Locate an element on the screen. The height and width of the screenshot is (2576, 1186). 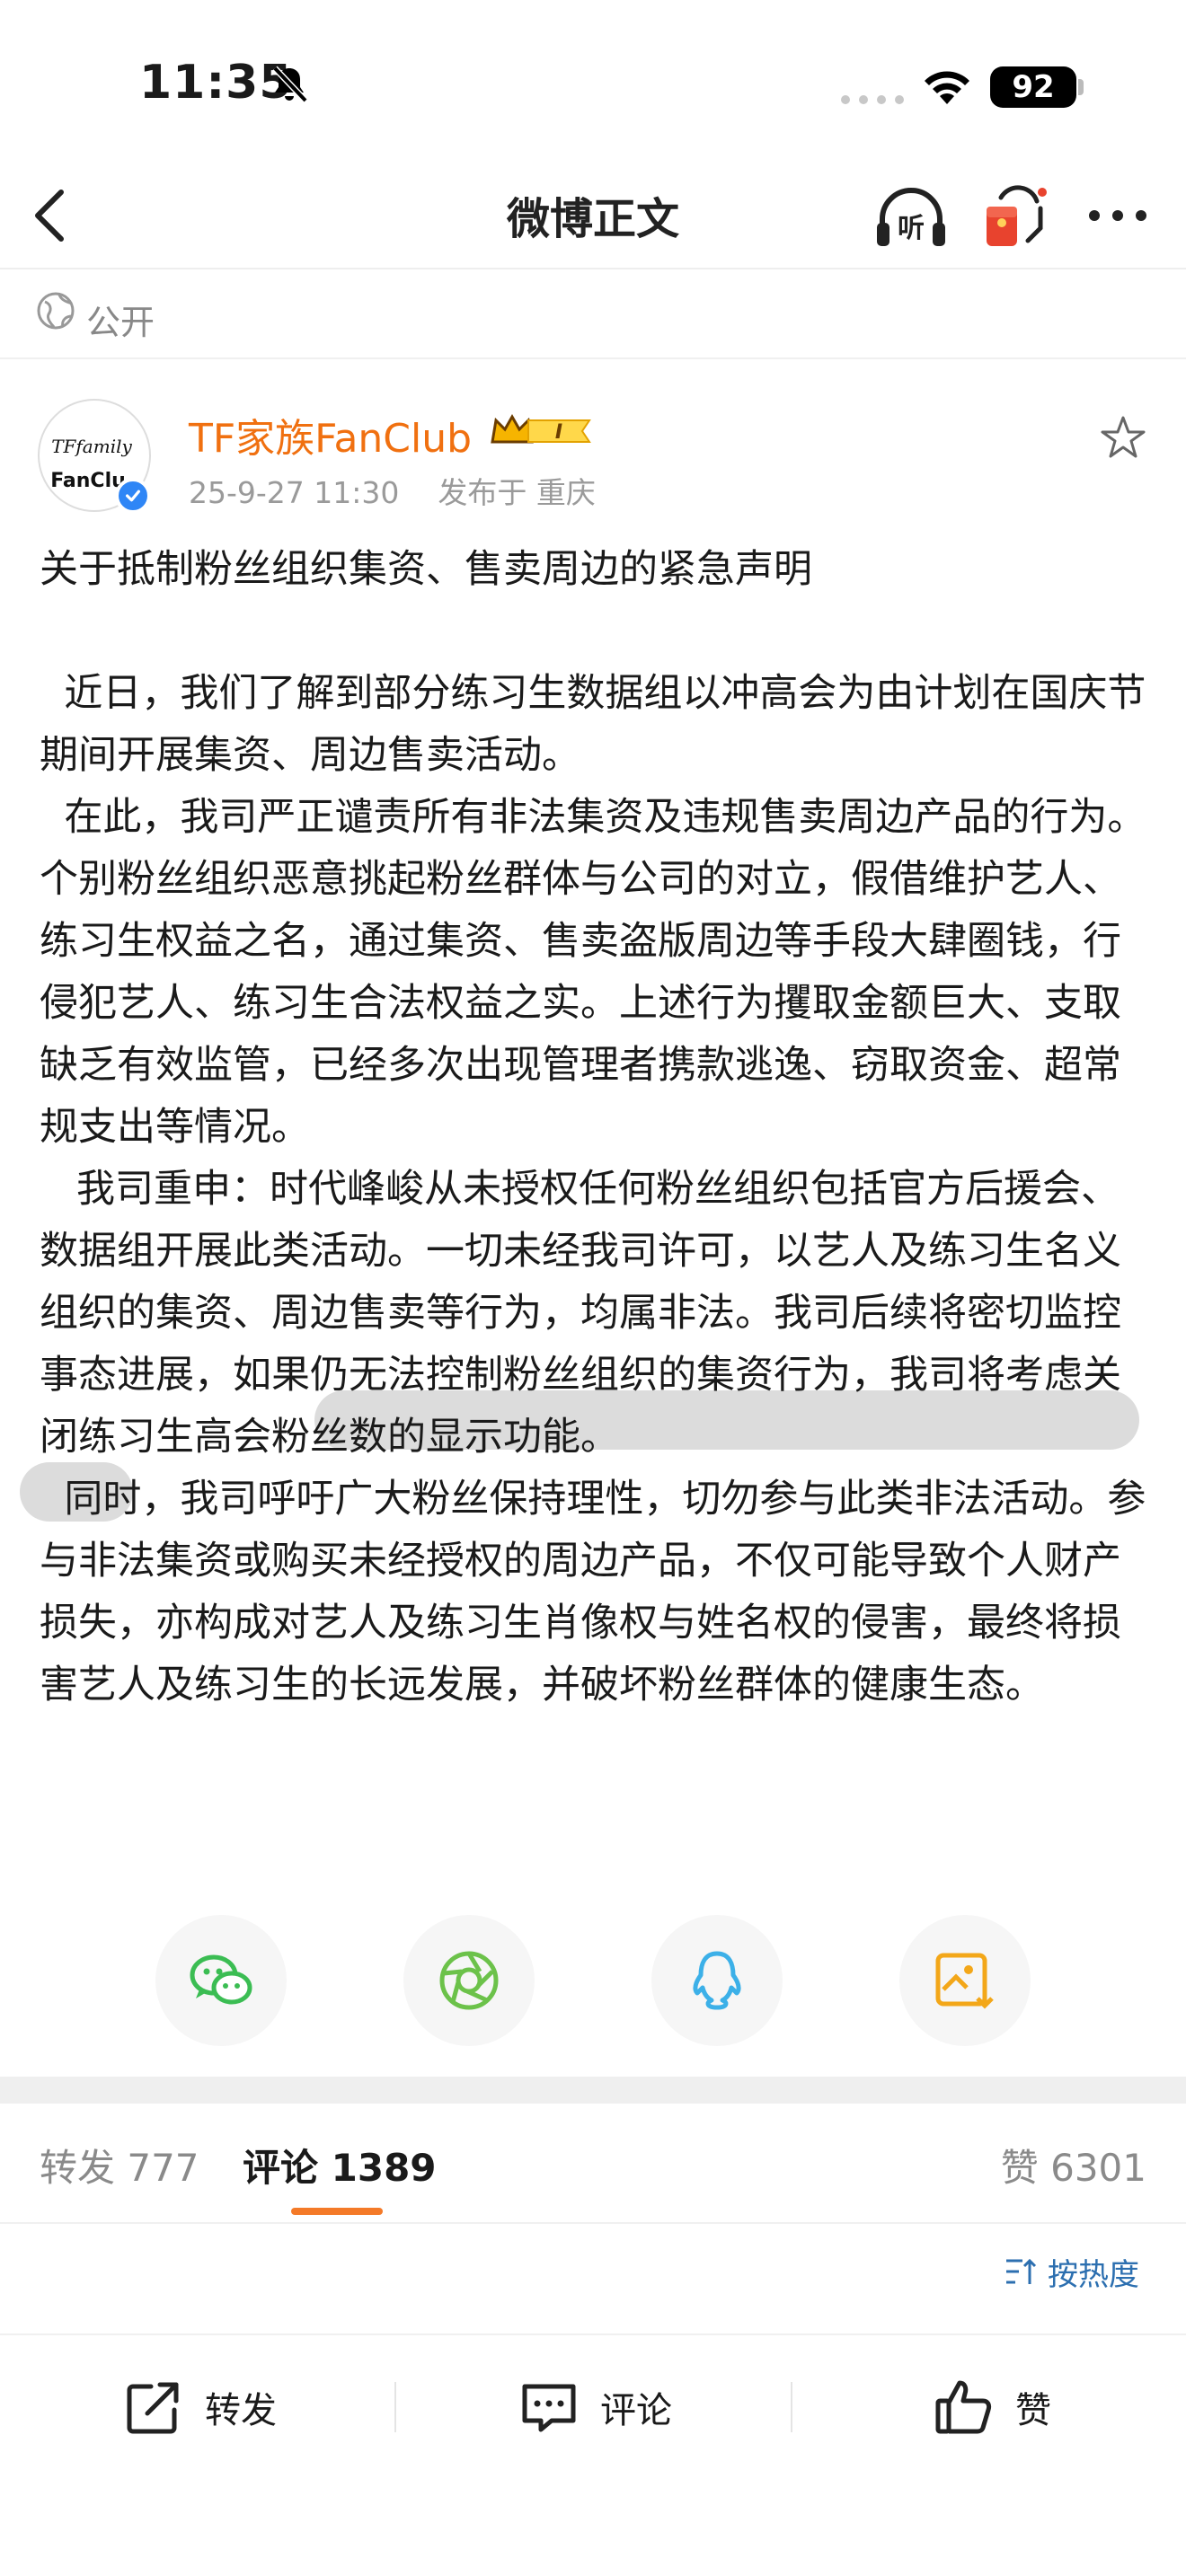
sort-icon is located at coordinates (1021, 2271).